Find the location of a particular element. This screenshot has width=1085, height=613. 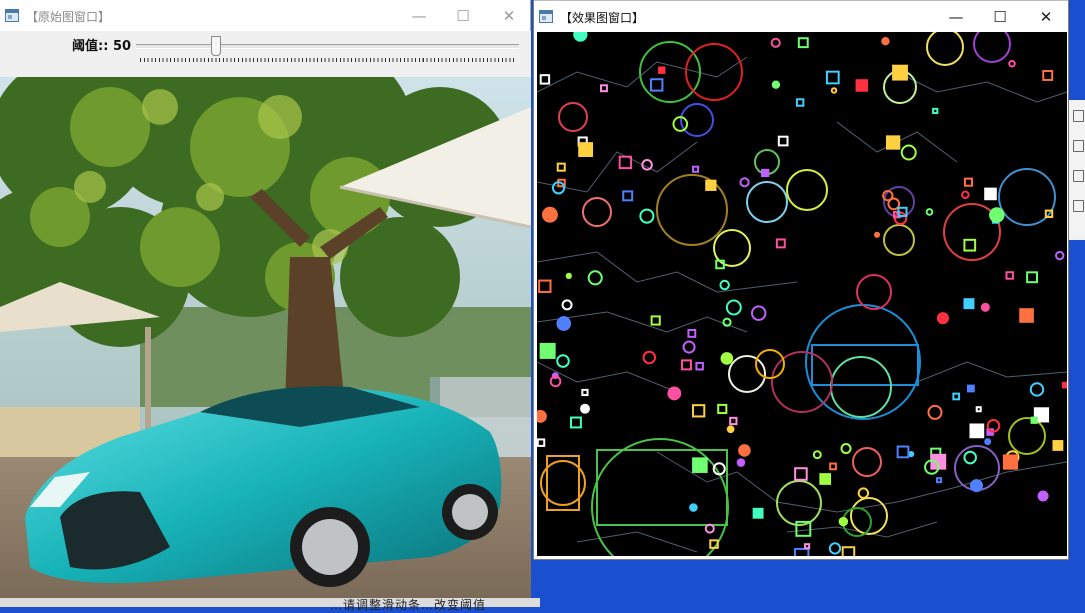

title-bar: 【原始图窗口】 — ☐ ✕ is located at coordinates (265, 15).